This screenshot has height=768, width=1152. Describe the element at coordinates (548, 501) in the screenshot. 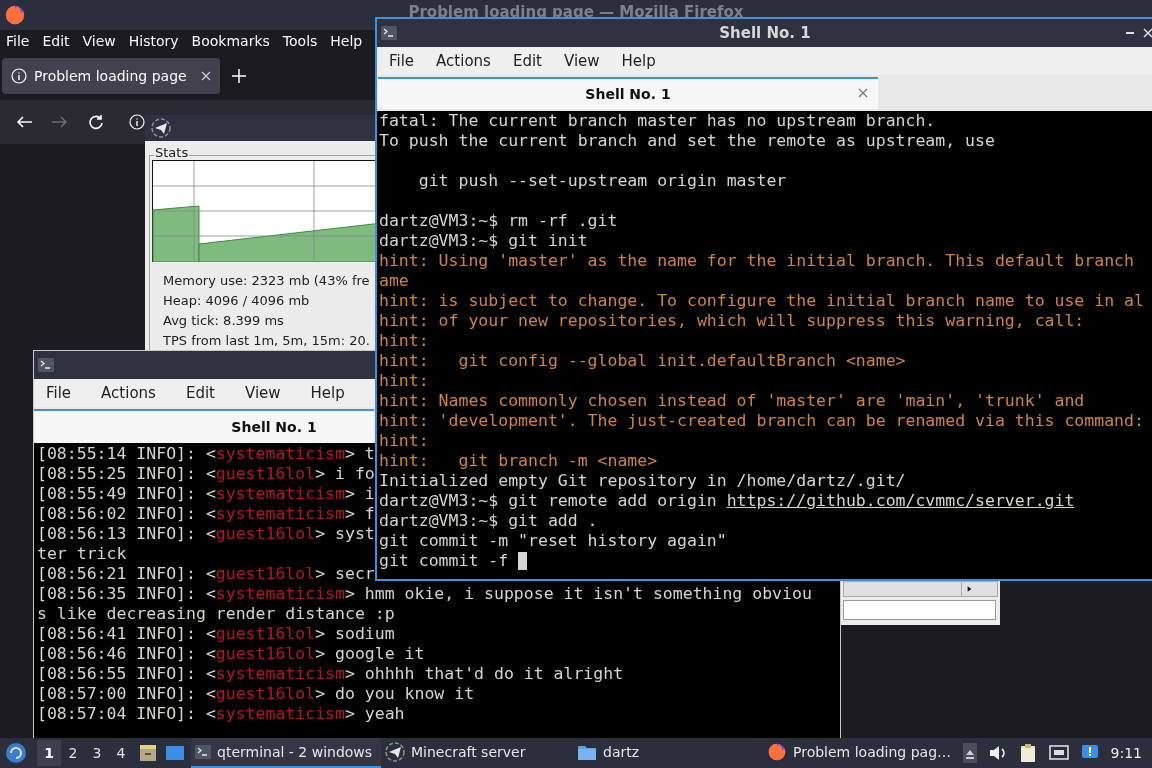

I see `terminal-line: dartz@VM3:~$ git remote add origin` at that location.